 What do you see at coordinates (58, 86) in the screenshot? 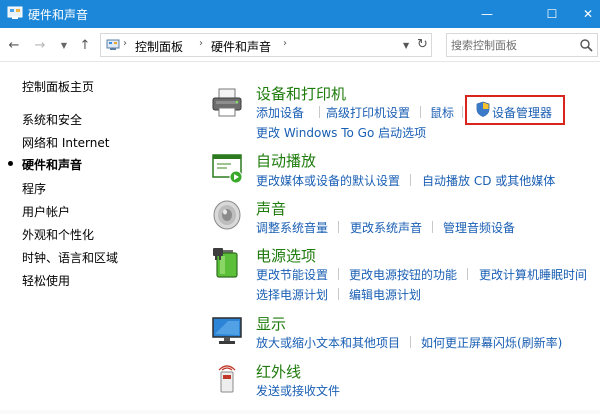
I see `sidebar-item-control-panel-home: 控制面板主页` at bounding box center [58, 86].